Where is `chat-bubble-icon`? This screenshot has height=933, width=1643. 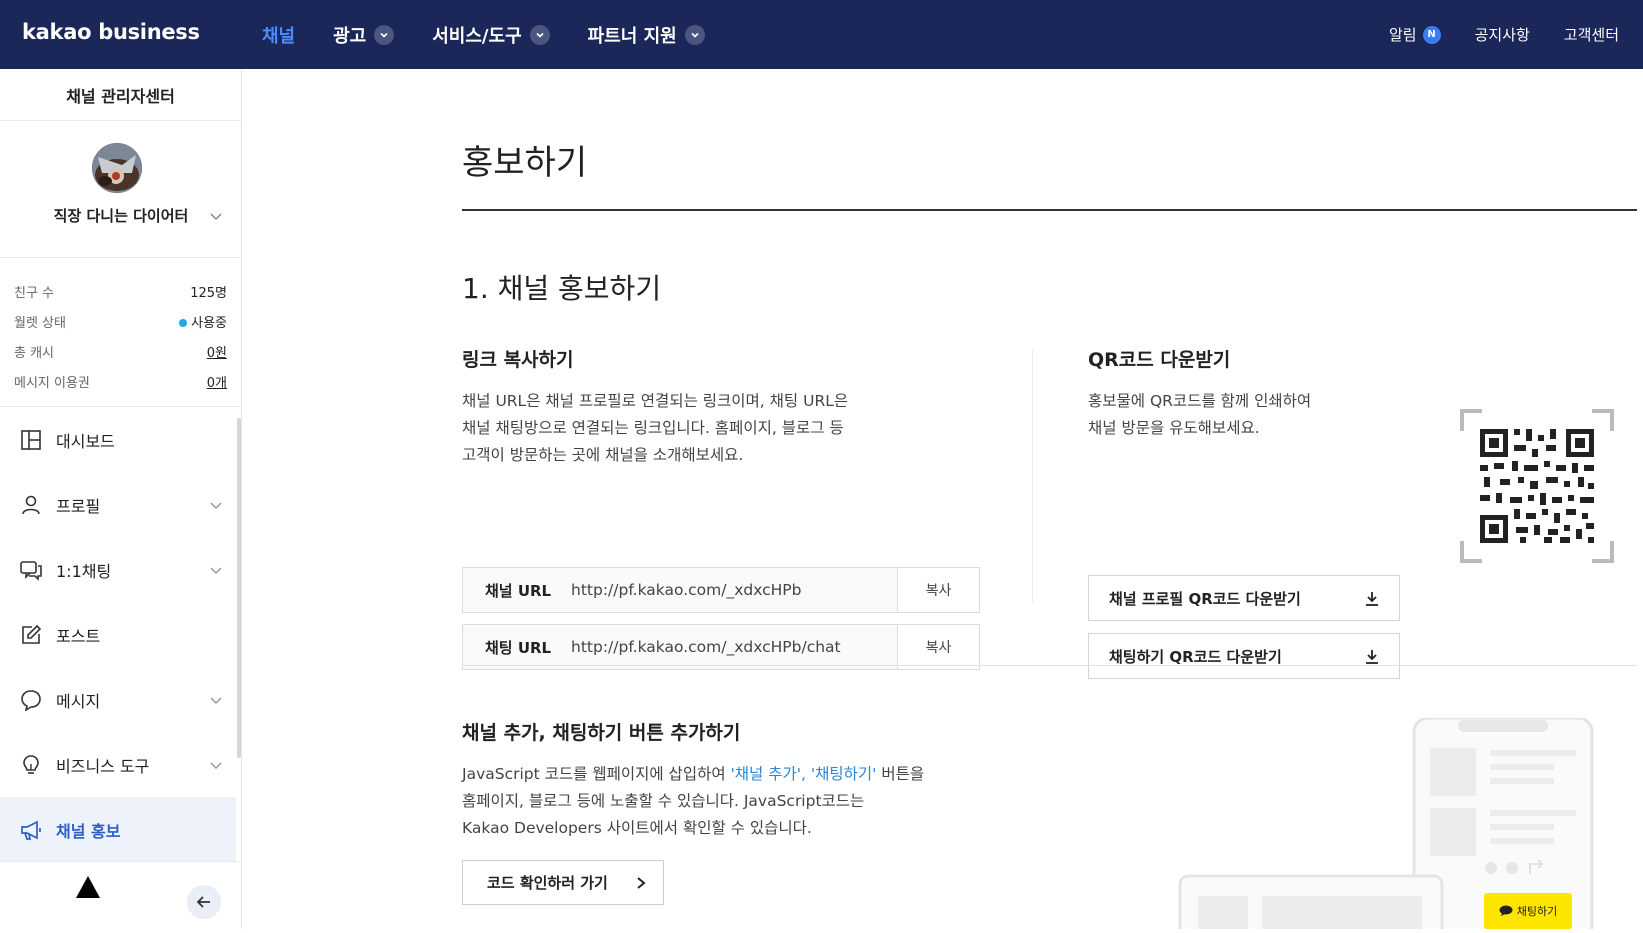
chat-bubble-icon is located at coordinates (1506, 910).